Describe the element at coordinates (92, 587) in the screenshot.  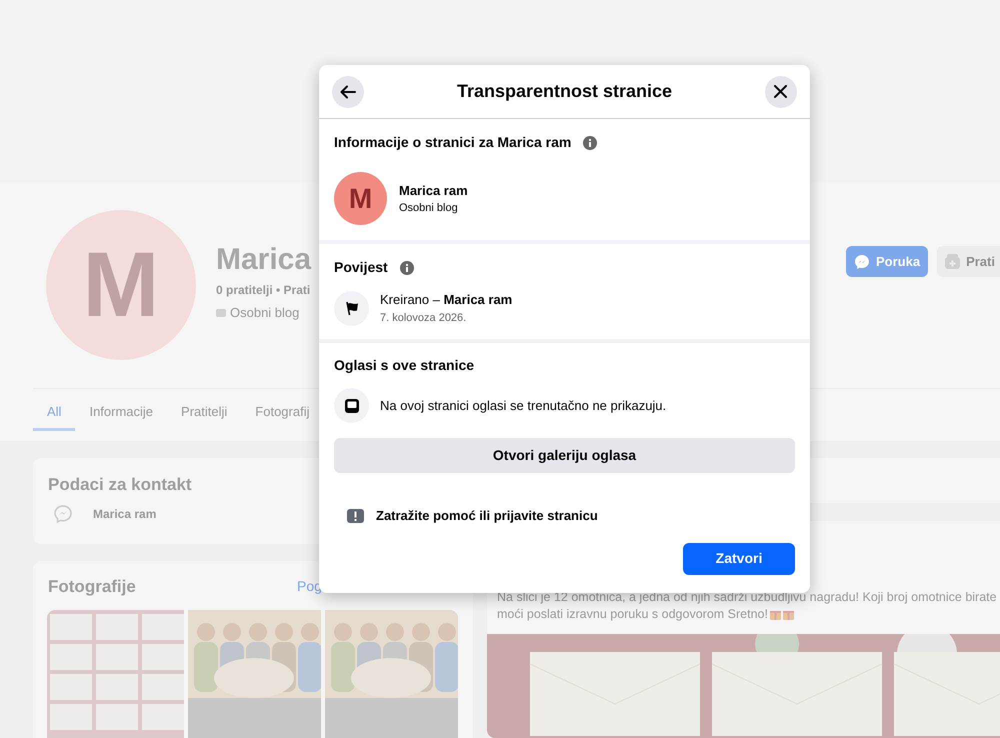
I see `card-title: Fotografije` at that location.